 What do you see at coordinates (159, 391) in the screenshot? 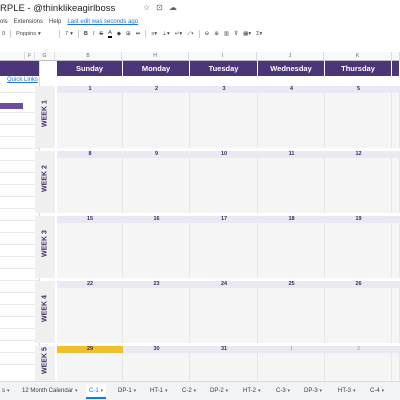
I see `sheet-tab: HT-1 ▾` at bounding box center [159, 391].